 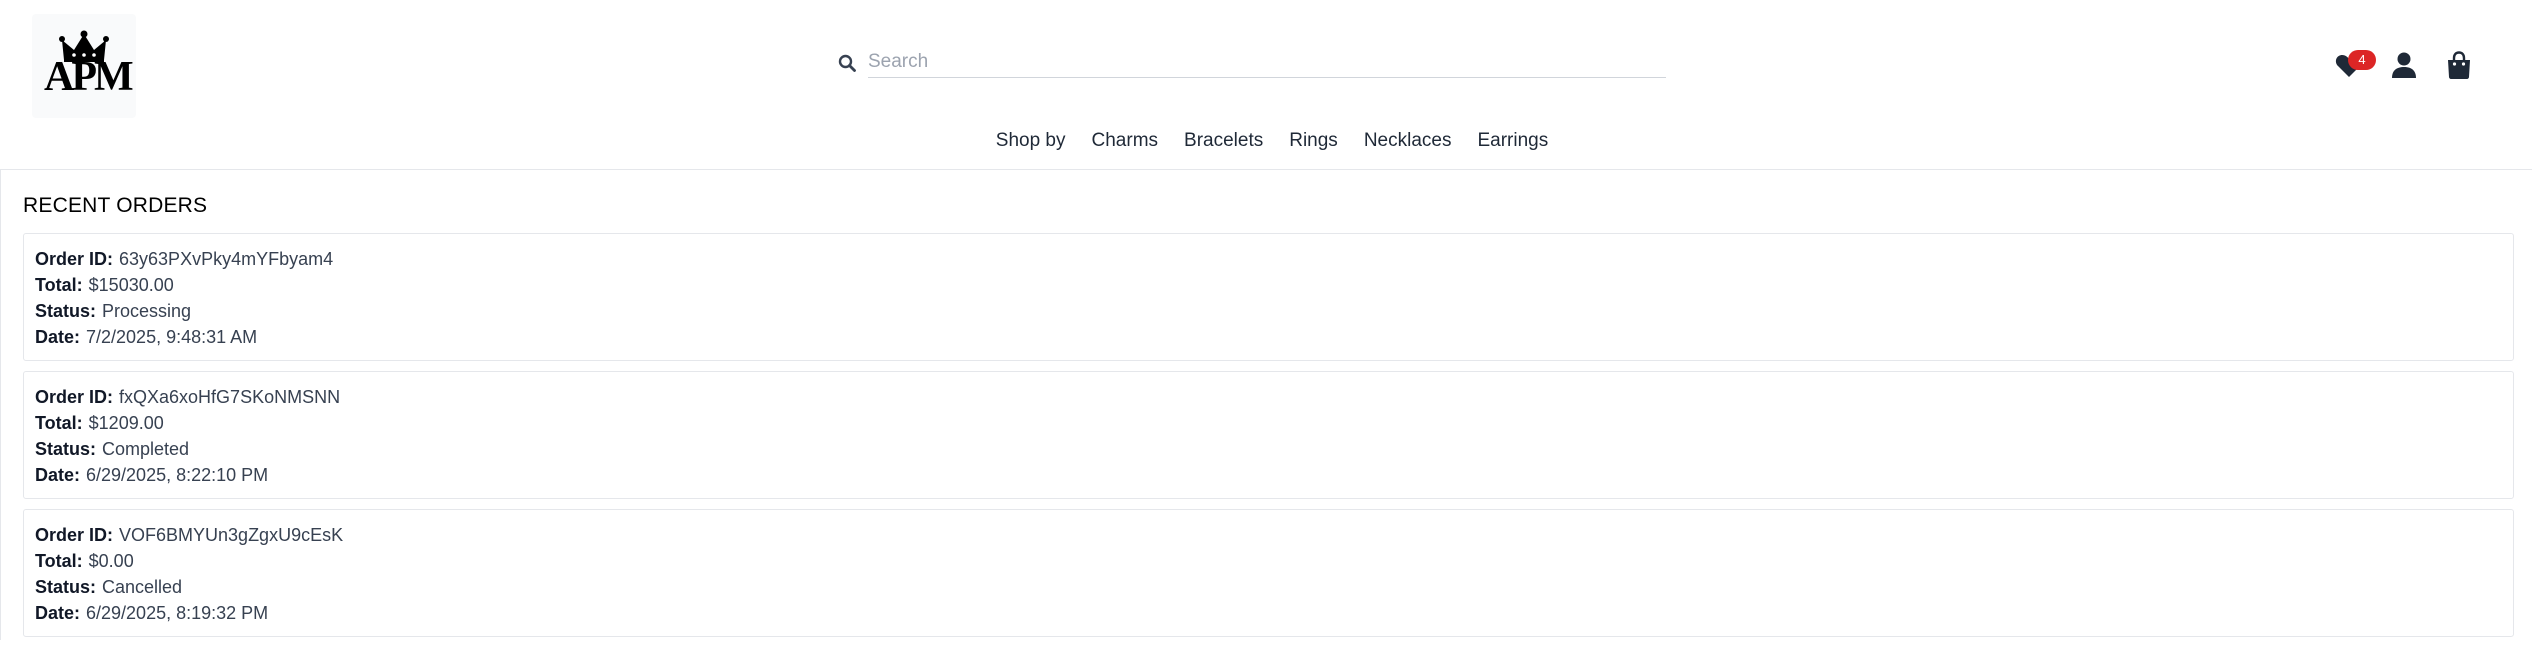 I want to click on order-total-line: Total: $0.00, so click(x=1268, y=561).